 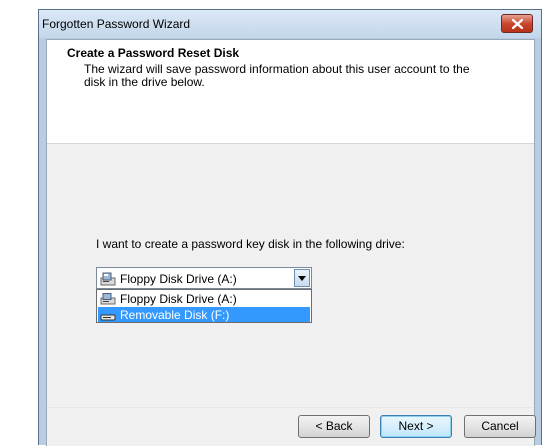 I want to click on page-title: Create a Password Reset Disk, so click(x=153, y=53).